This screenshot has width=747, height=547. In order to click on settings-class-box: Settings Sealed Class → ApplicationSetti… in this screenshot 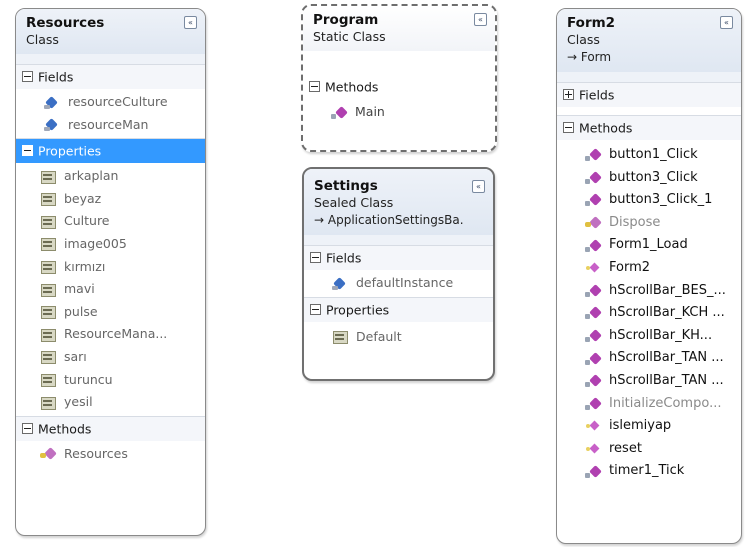, I will do `click(398, 274)`.